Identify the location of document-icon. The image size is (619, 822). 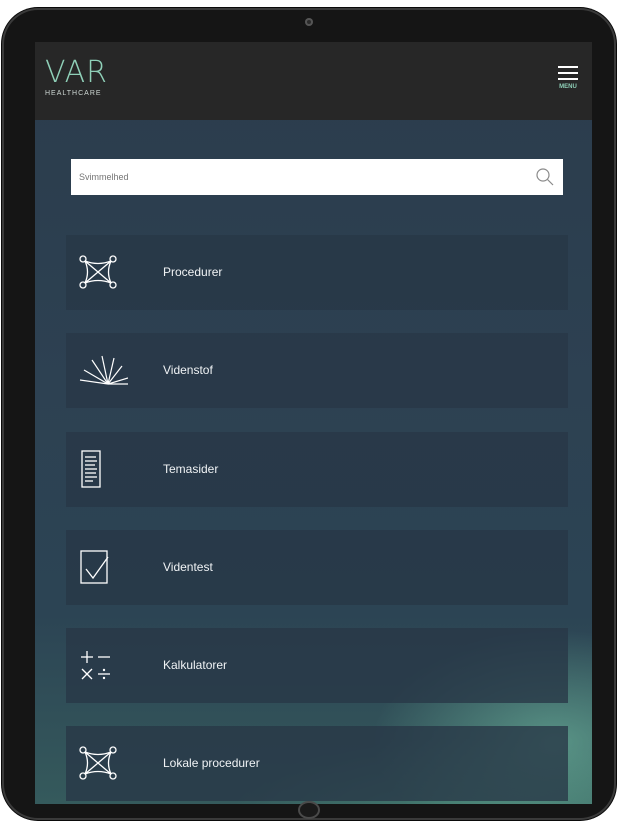
(91, 469).